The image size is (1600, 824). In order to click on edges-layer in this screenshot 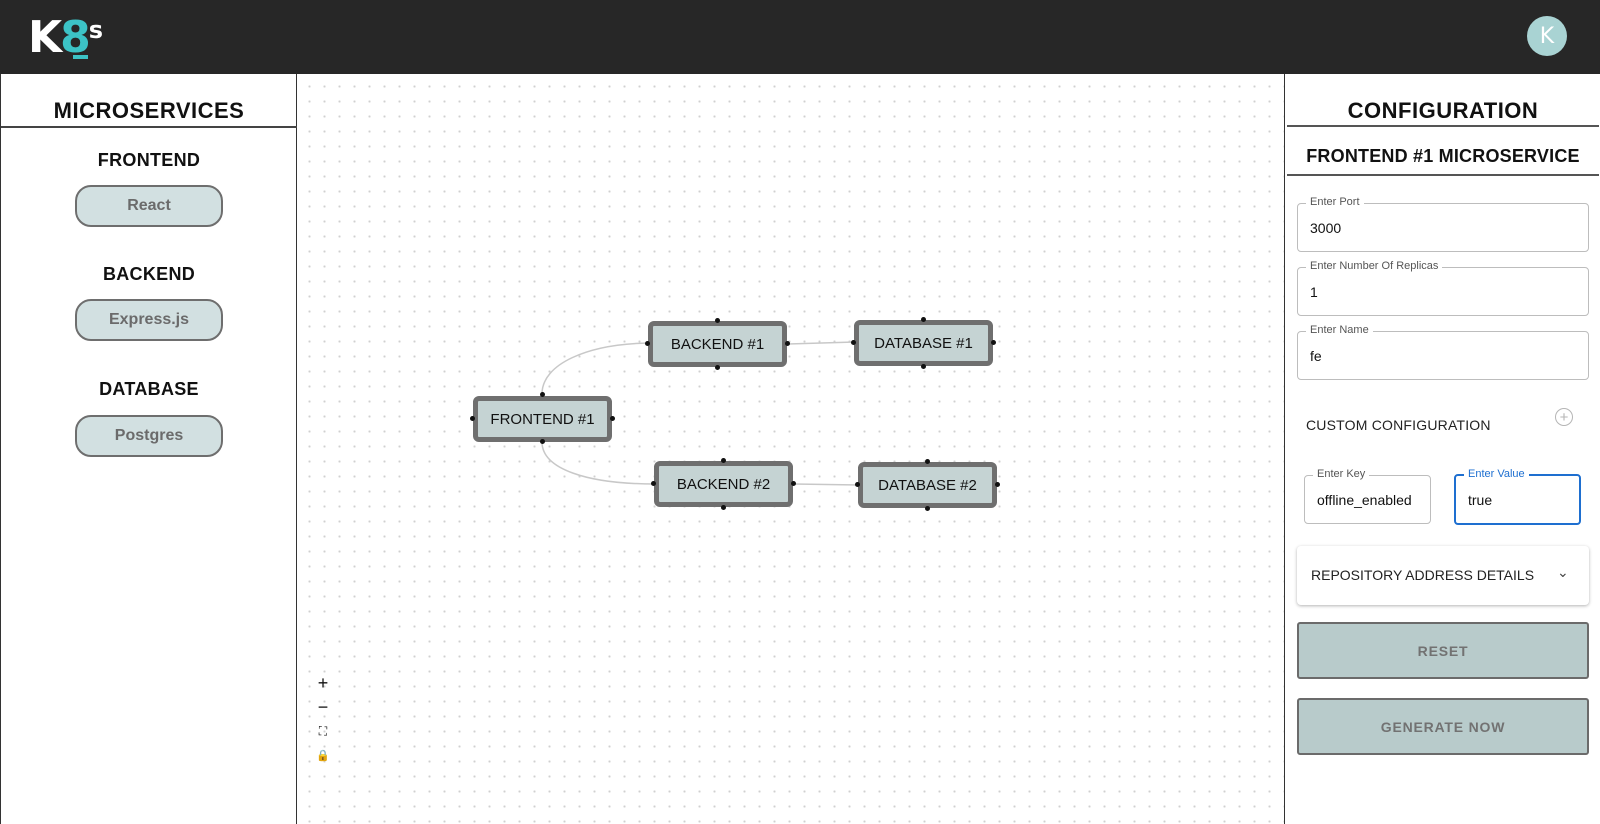, I will do `click(700, 413)`.